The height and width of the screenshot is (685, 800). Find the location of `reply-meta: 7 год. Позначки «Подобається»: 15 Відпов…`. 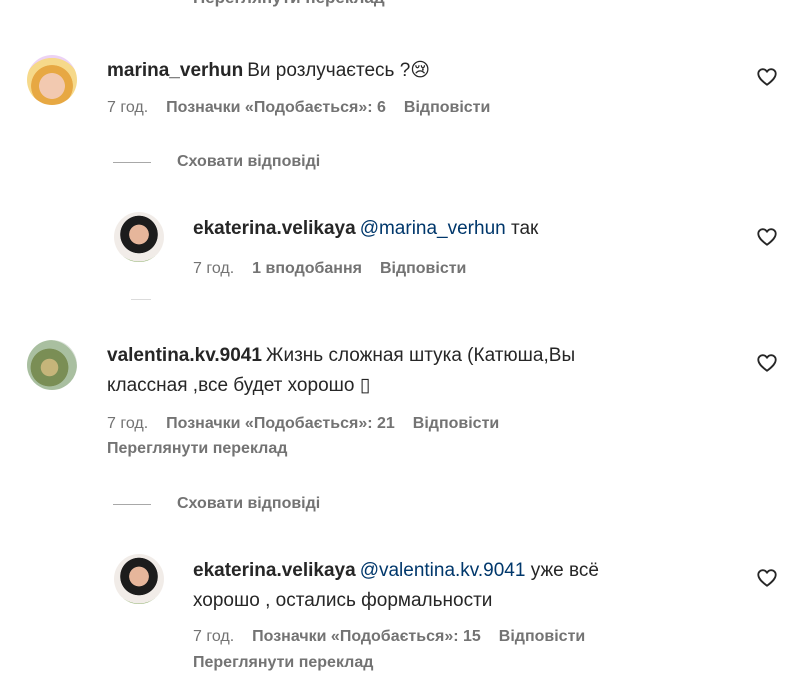

reply-meta: 7 год. Позначки «Подобається»: 15 Відпов… is located at coordinates (389, 637).